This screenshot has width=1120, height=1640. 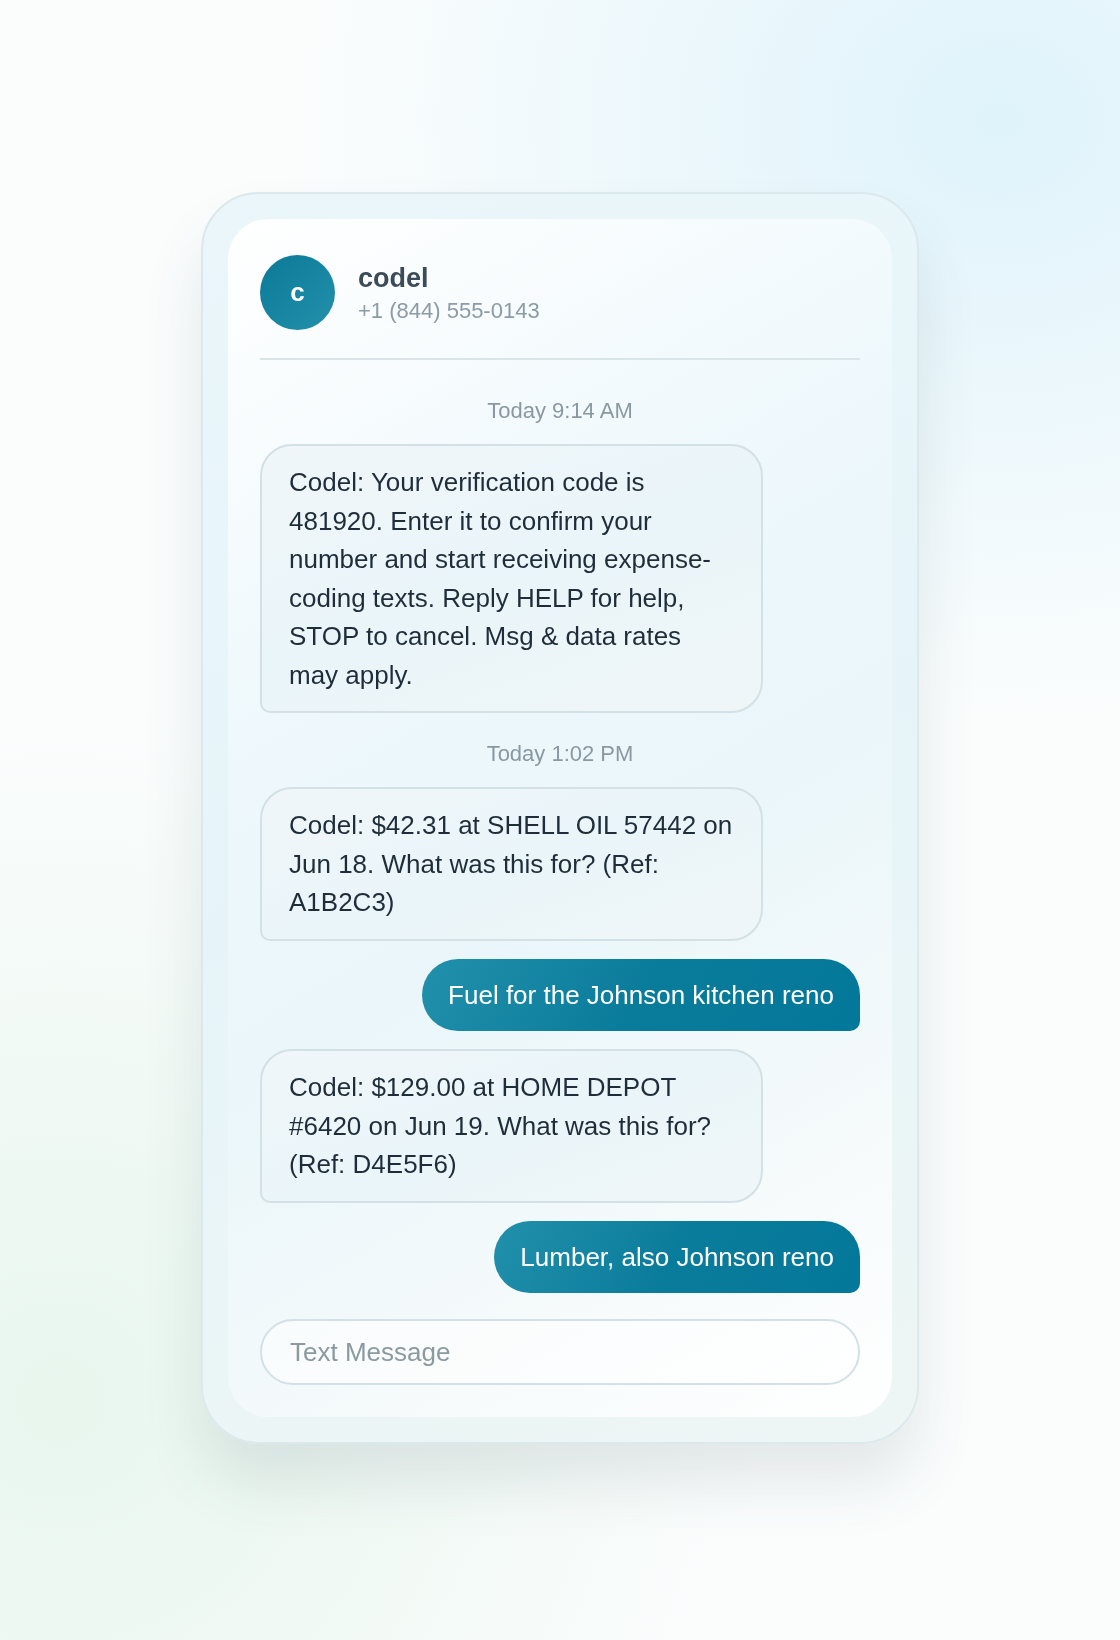 I want to click on contact-phone: +1 (844) 555-0143, so click(x=449, y=310).